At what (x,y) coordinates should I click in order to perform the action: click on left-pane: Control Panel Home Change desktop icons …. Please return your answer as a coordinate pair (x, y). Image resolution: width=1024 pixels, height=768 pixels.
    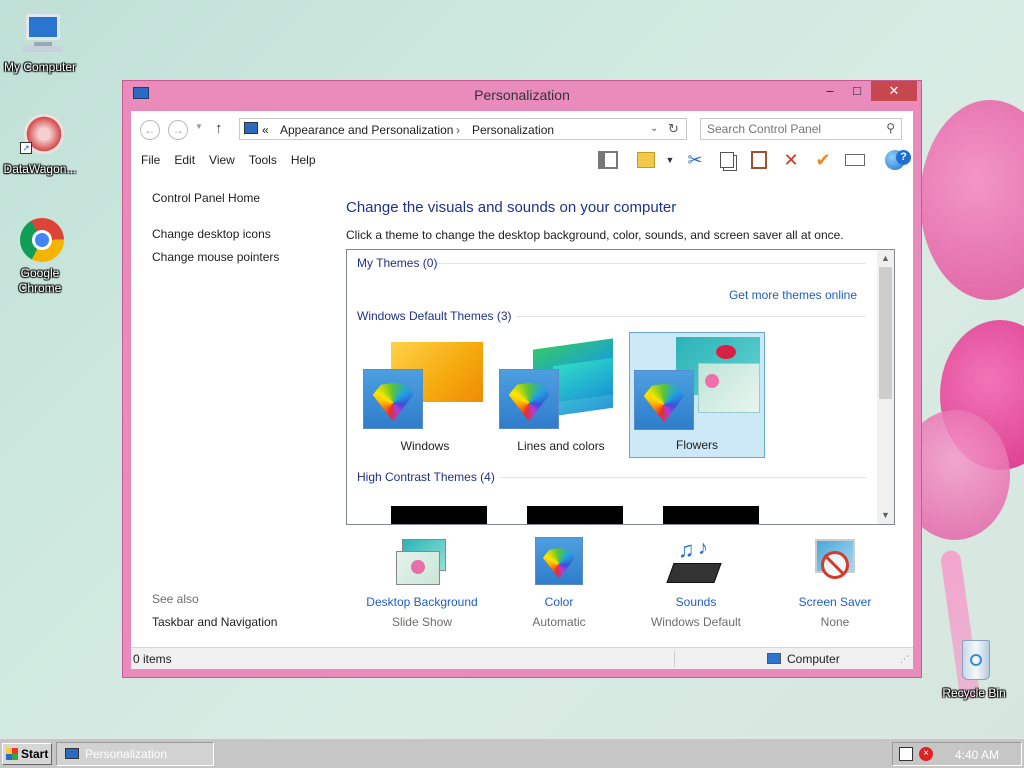
    Looking at the image, I should click on (242, 227).